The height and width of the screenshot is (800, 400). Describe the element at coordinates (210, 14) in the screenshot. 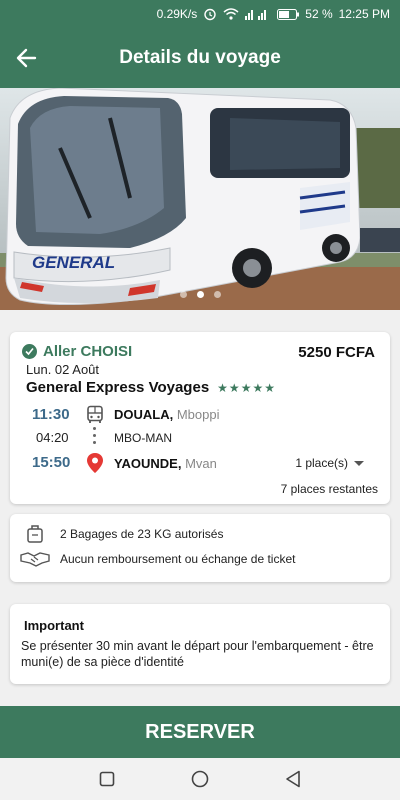

I see `alarm-icon` at that location.